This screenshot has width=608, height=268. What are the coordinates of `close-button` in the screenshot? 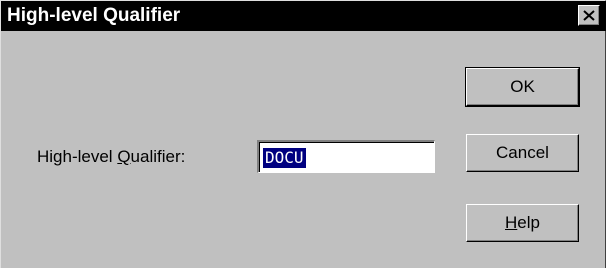 It's located at (589, 15).